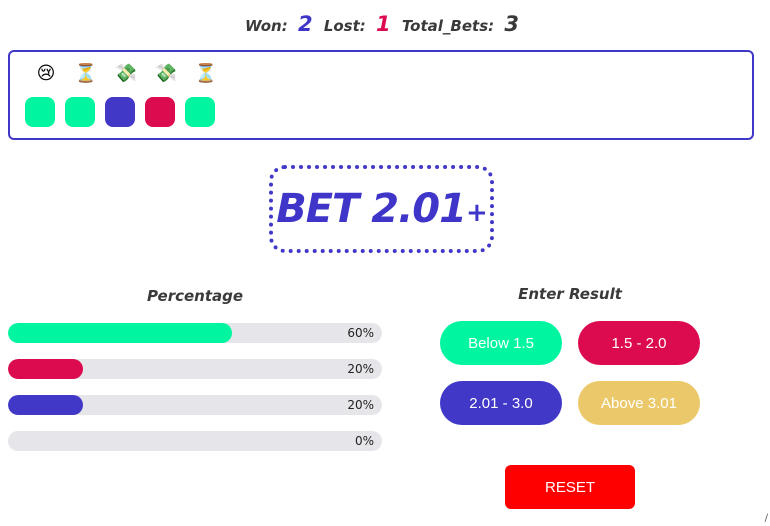  What do you see at coordinates (46, 73) in the screenshot?
I see `crying-face-icon: 😢` at bounding box center [46, 73].